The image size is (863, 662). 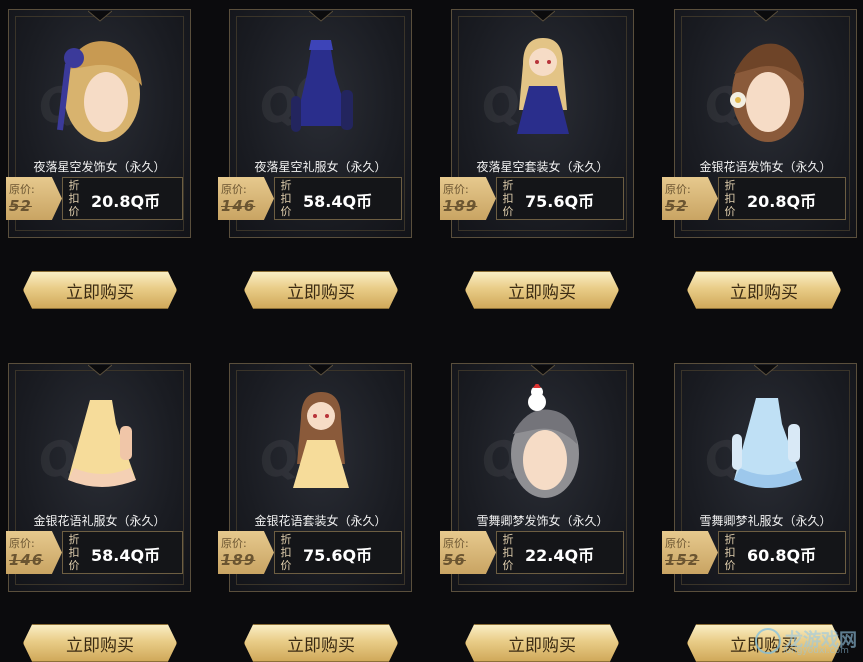 I want to click on site-logo-icon, so click(x=768, y=641).